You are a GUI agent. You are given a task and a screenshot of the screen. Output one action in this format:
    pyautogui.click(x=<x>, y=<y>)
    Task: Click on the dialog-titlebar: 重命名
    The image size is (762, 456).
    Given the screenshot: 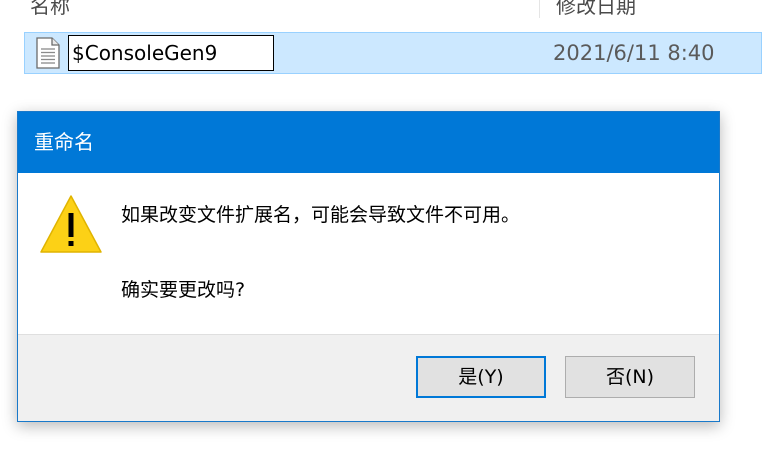 What is the action you would take?
    pyautogui.click(x=368, y=142)
    